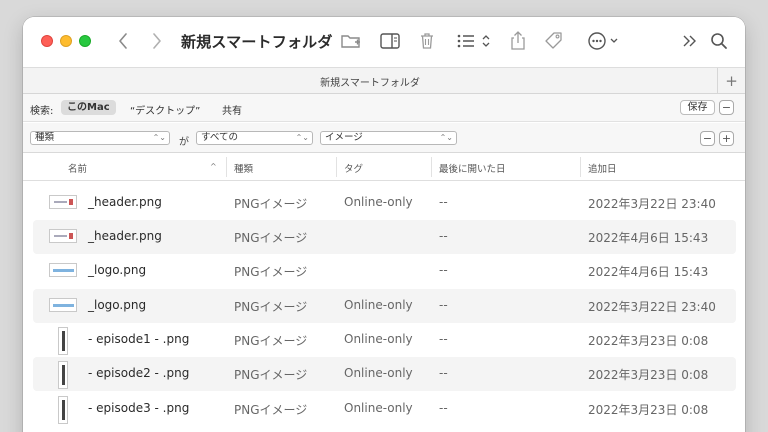 This screenshot has width=768, height=432. What do you see at coordinates (42, 111) in the screenshot?
I see `search-scope-label: 検索:` at bounding box center [42, 111].